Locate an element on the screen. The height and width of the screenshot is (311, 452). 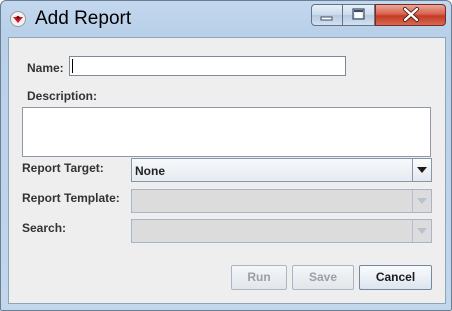
report-template-label: Report Template: is located at coordinates (71, 198).